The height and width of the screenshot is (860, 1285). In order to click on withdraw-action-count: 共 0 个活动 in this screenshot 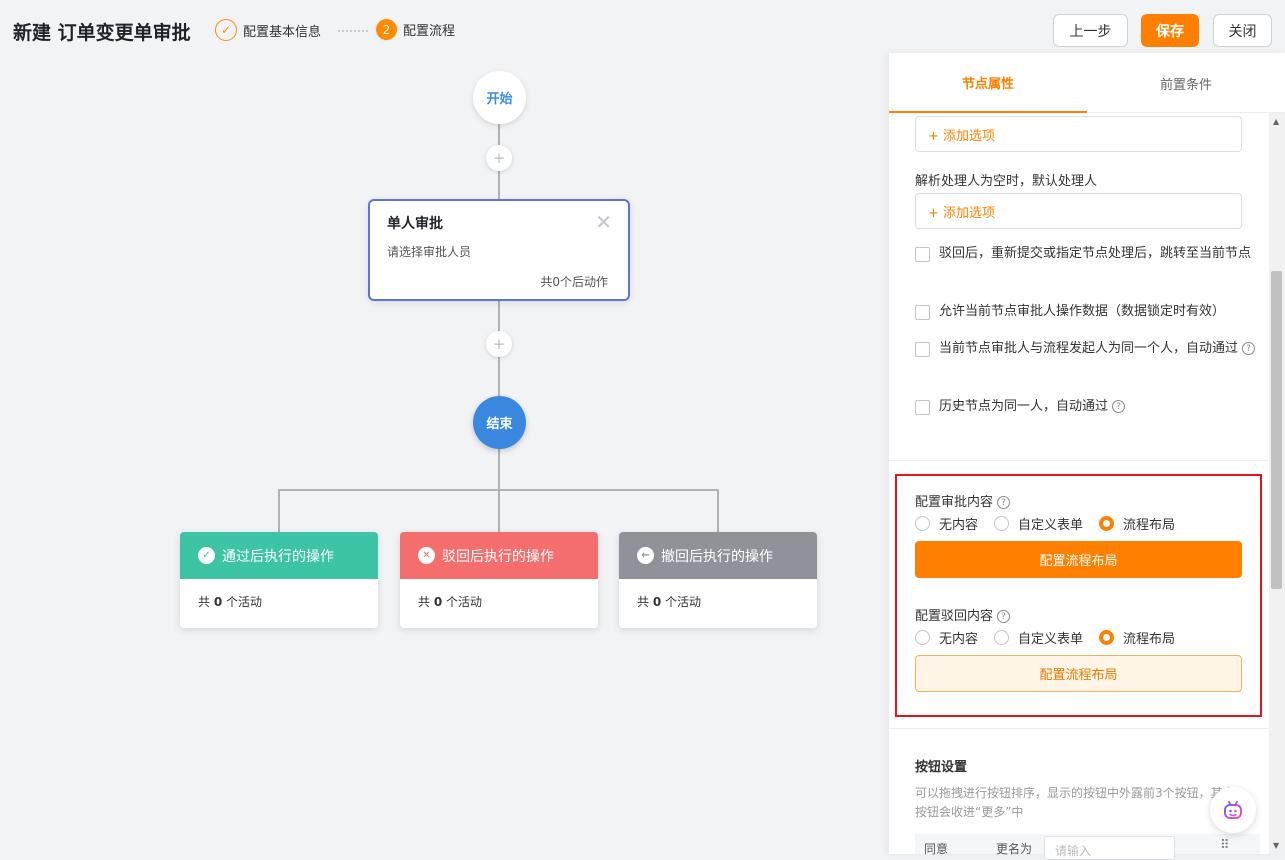, I will do `click(669, 602)`.